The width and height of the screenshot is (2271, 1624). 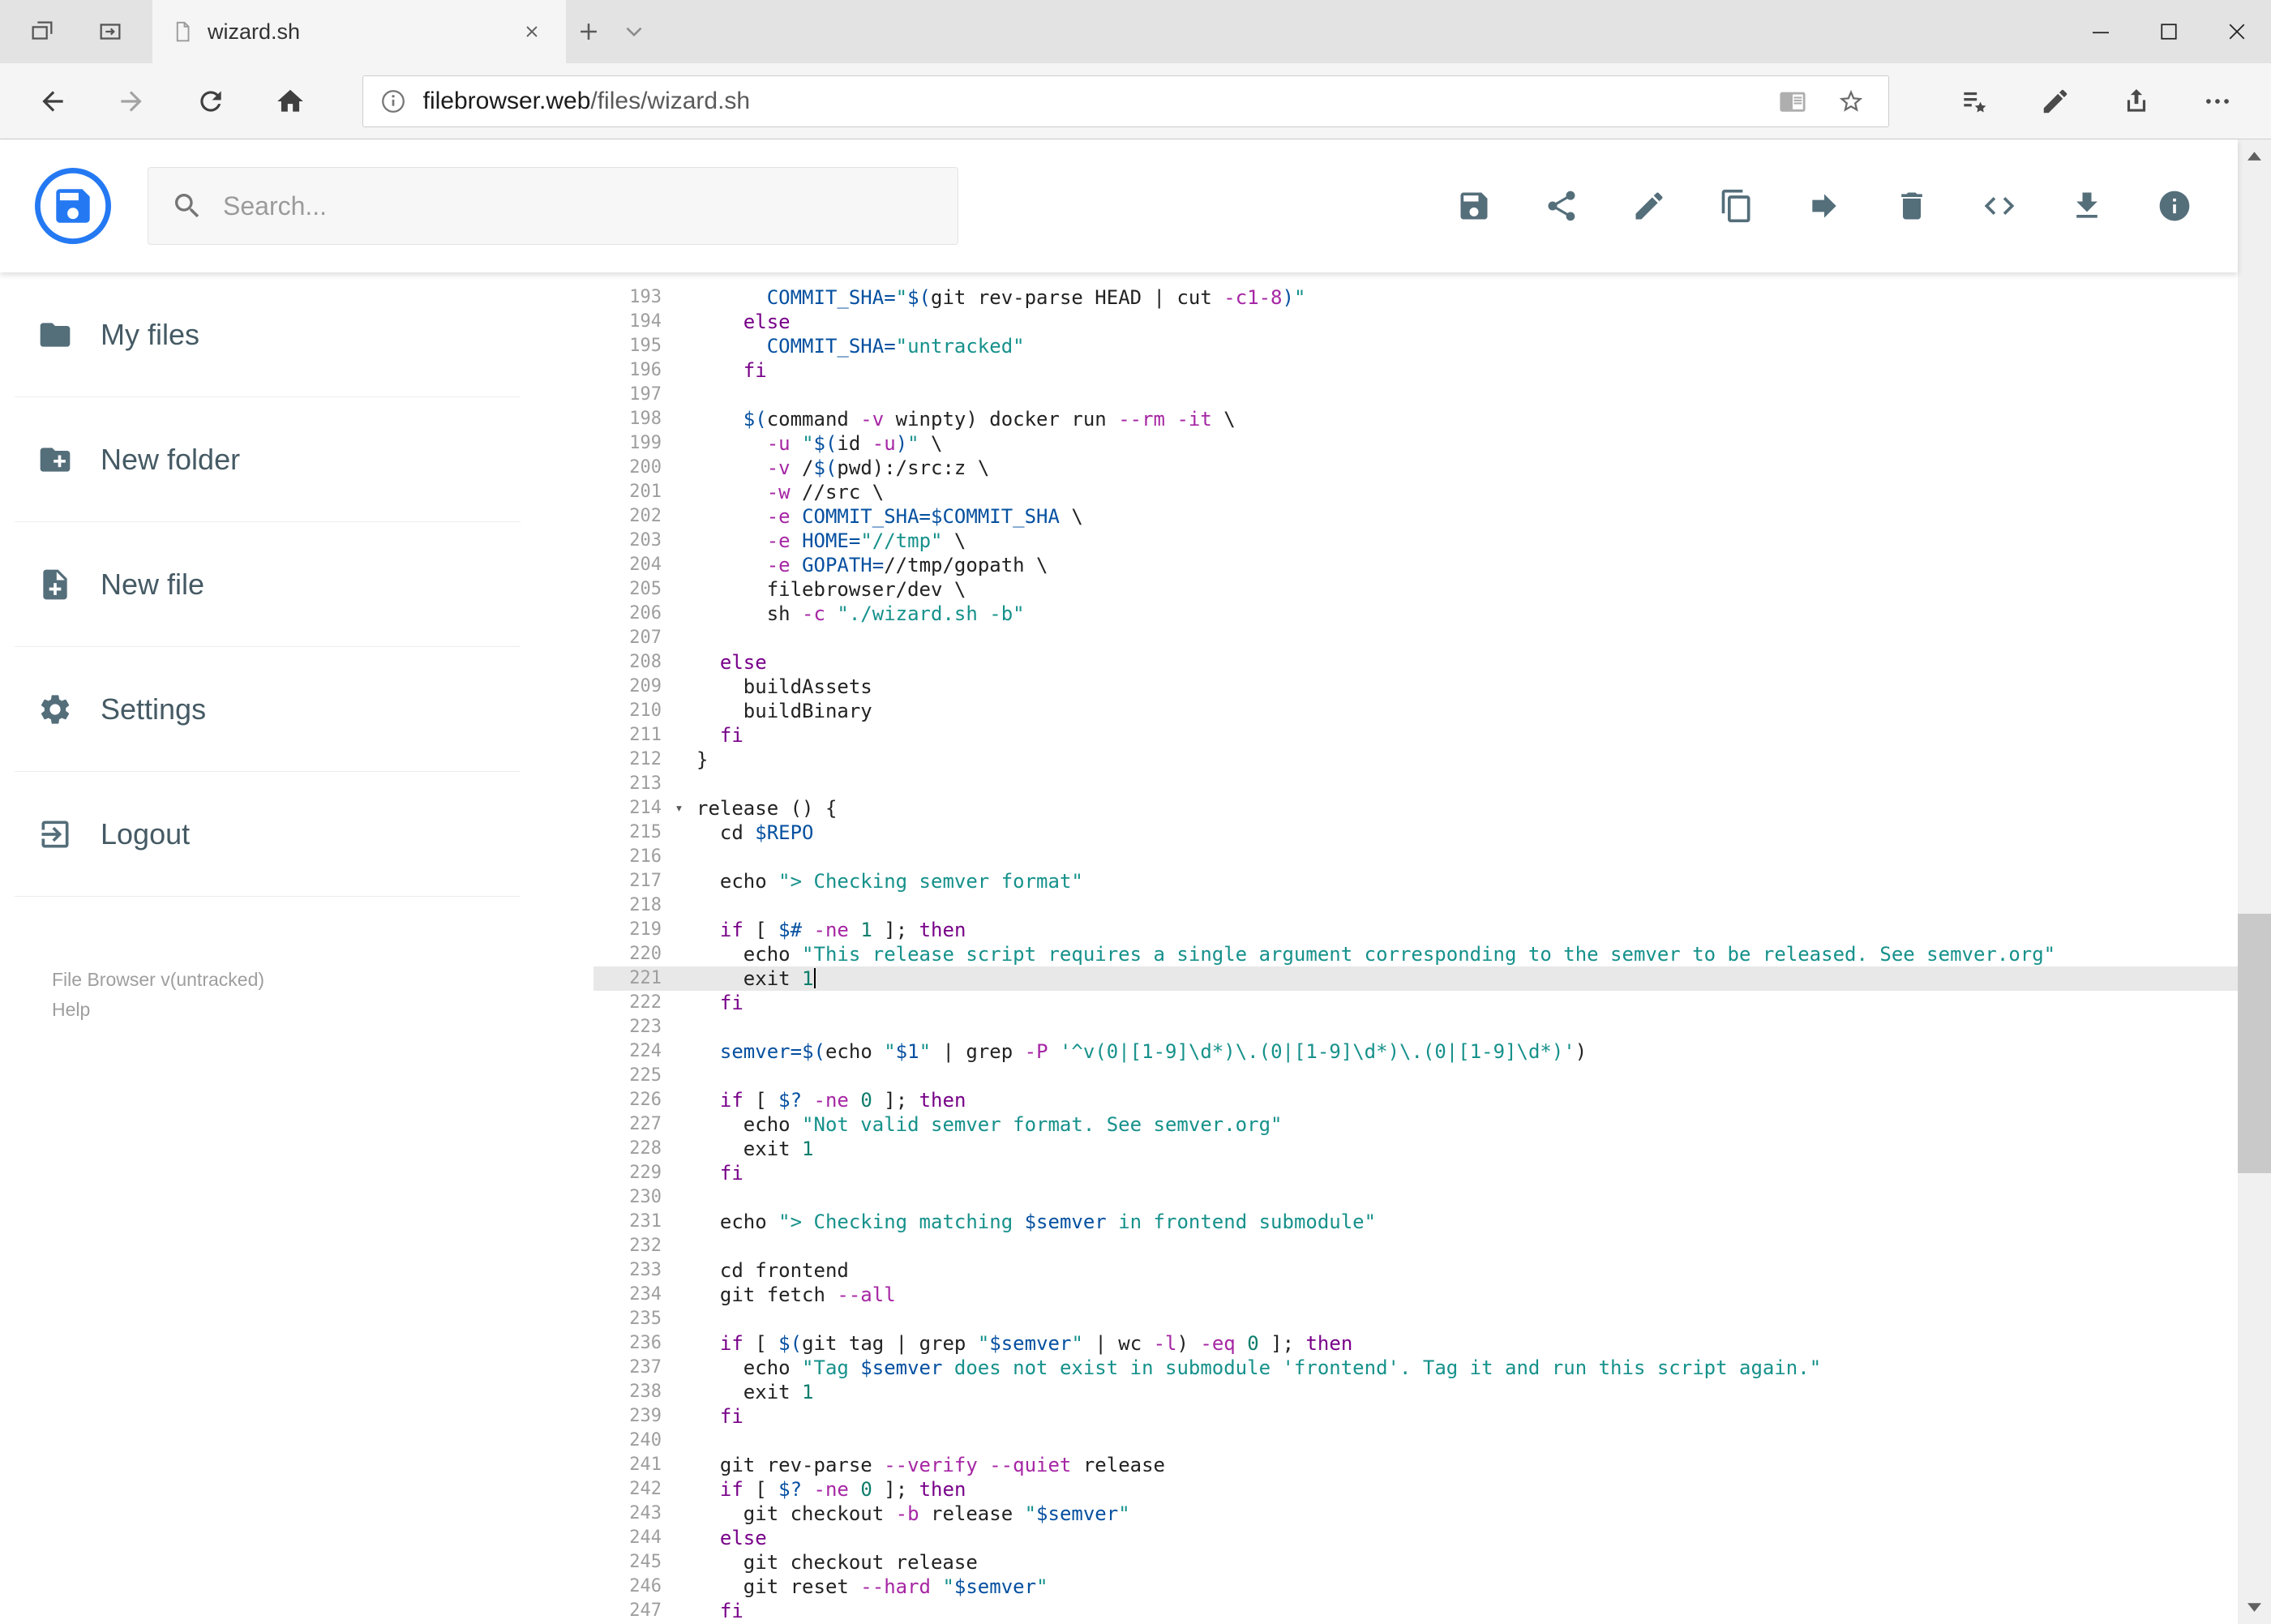 I want to click on add-favorite-button, so click(x=1851, y=101).